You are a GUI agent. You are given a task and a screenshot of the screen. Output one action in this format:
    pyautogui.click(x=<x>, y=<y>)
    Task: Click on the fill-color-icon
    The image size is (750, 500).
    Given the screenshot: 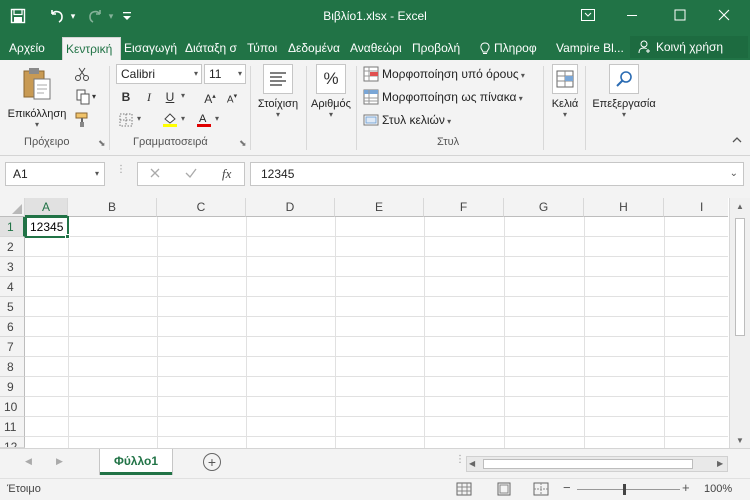 What is the action you would take?
    pyautogui.click(x=170, y=120)
    